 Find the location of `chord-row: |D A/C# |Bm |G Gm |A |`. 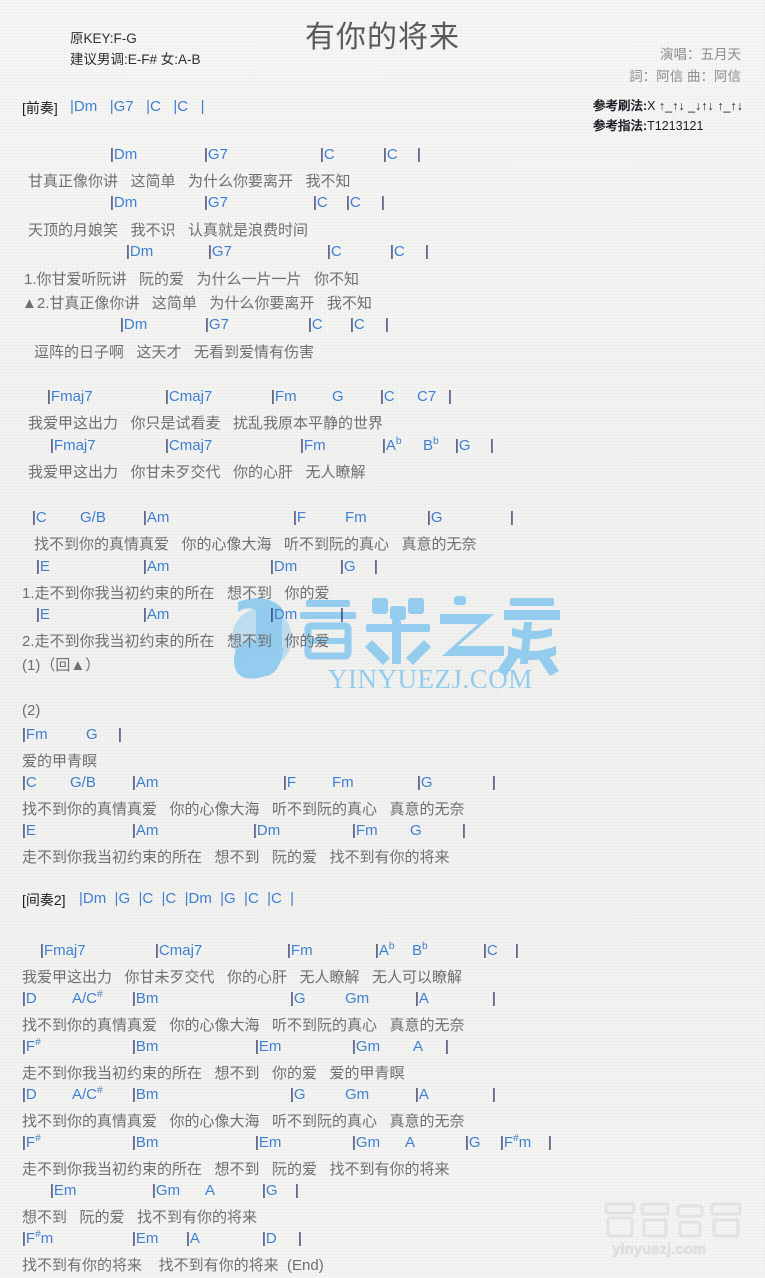

chord-row: |D A/C# |Bm |G Gm |A | is located at coordinates (382, 1001).